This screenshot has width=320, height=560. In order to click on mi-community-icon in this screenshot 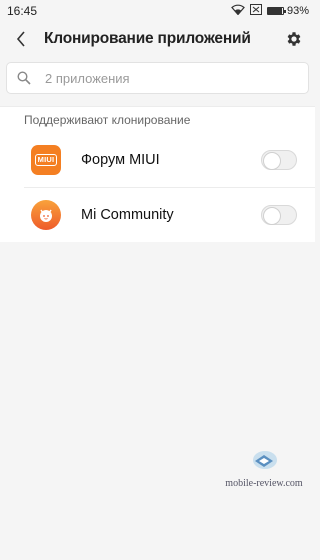, I will do `click(46, 214)`.